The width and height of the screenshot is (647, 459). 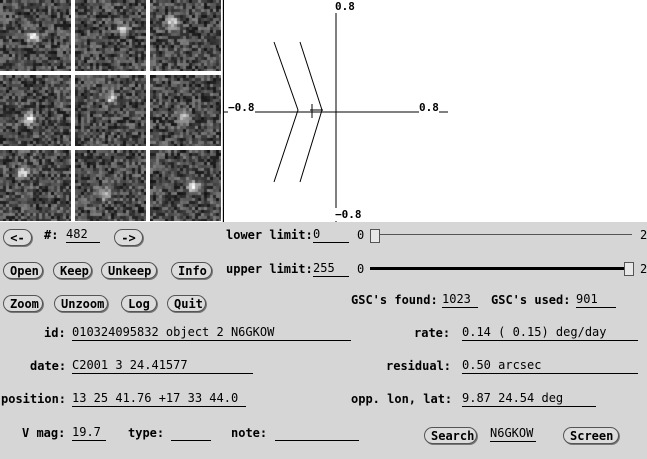 What do you see at coordinates (23, 303) in the screenshot?
I see `zoom-button: Zoom` at bounding box center [23, 303].